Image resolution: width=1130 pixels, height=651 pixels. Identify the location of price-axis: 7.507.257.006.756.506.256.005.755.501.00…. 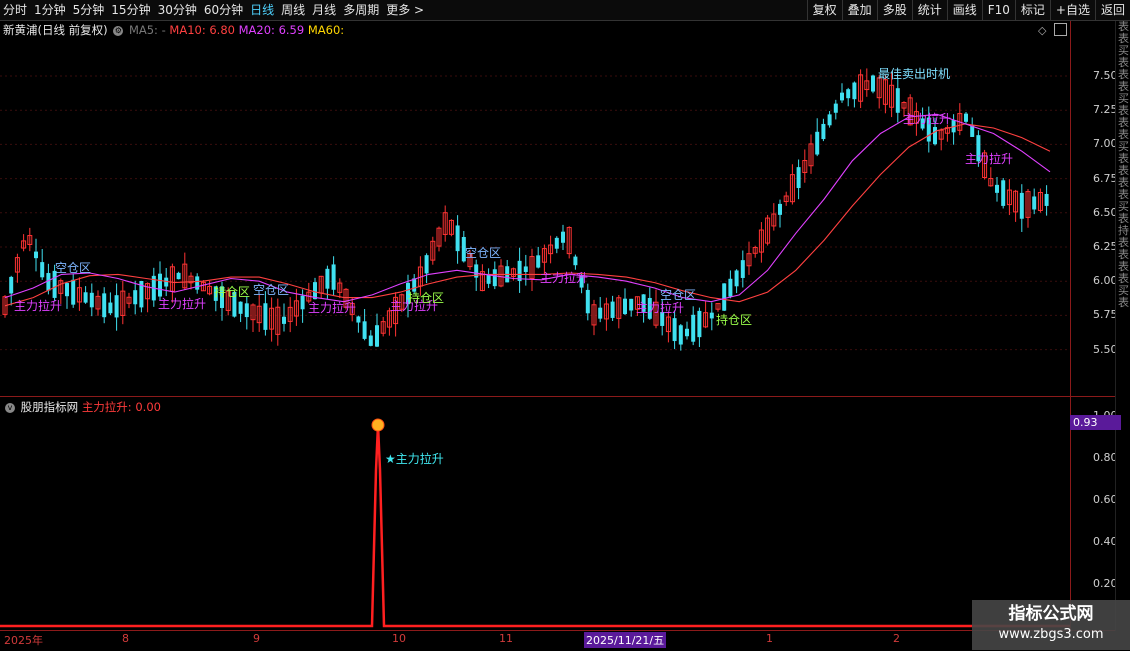
(1094, 326).